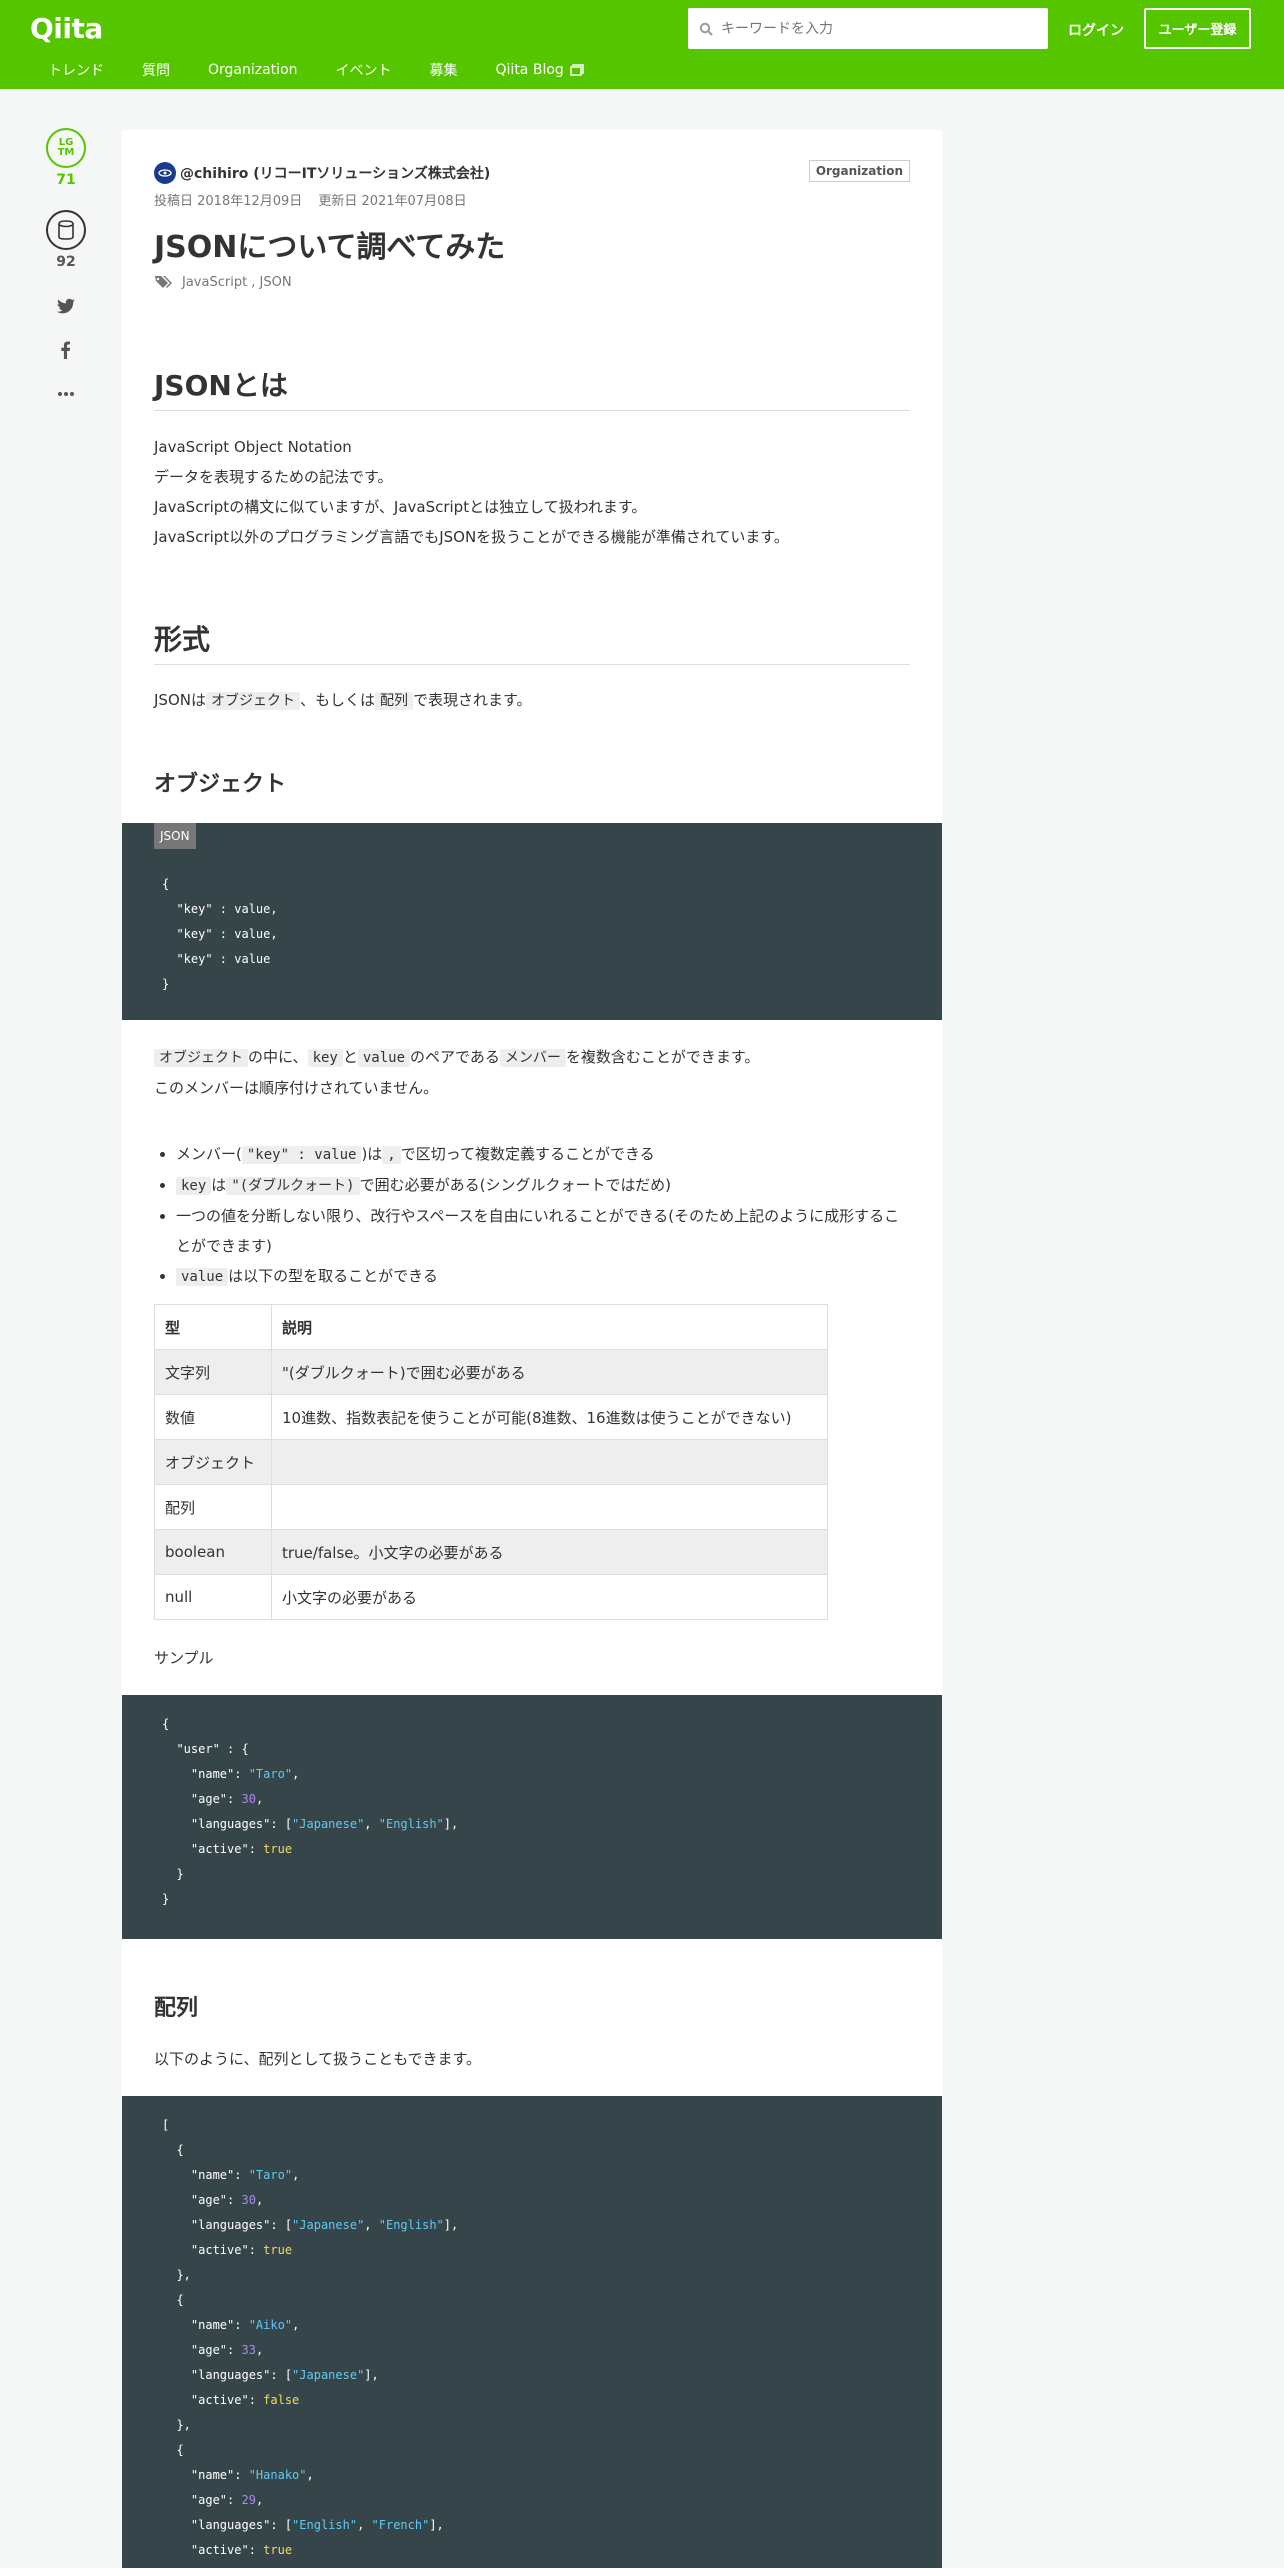 This screenshot has height=2568, width=1284. What do you see at coordinates (394, 701) in the screenshot?
I see `inline-code: 配列` at bounding box center [394, 701].